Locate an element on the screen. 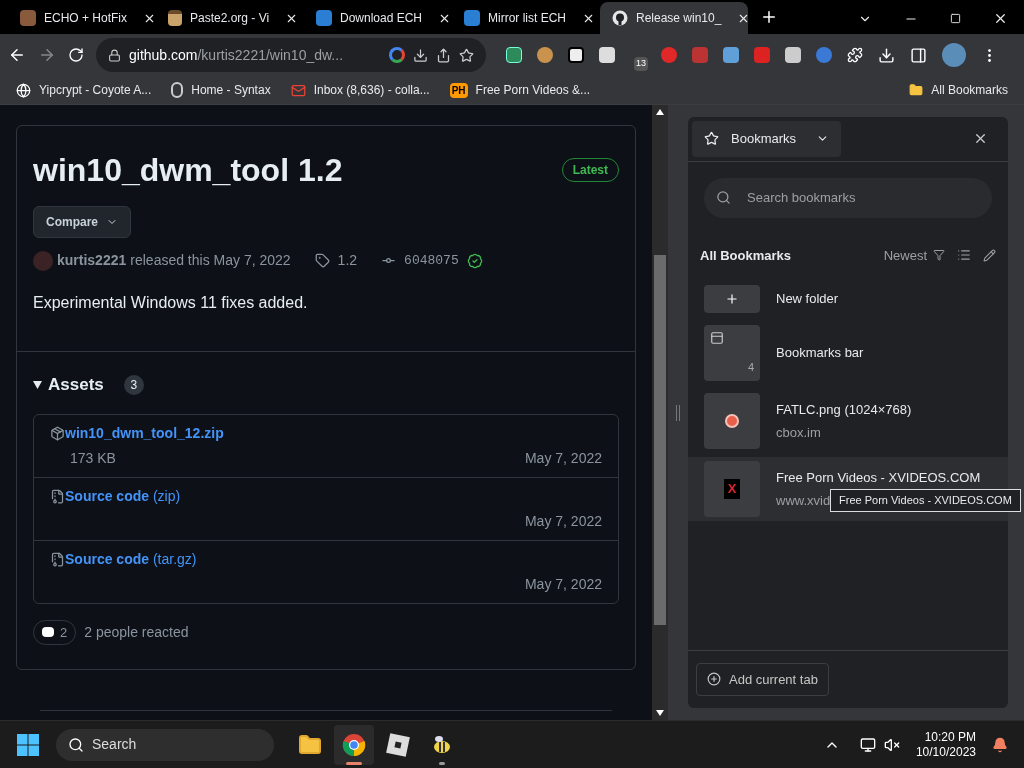 This screenshot has height=768, width=1024. bookmark-count: 4 is located at coordinates (750, 367).